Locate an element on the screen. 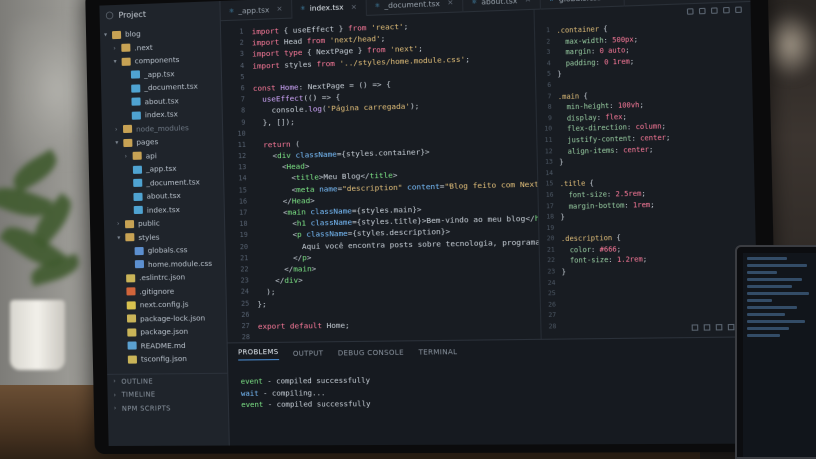 This screenshot has width=816, height=459. line-number: 24 is located at coordinates (237, 293).